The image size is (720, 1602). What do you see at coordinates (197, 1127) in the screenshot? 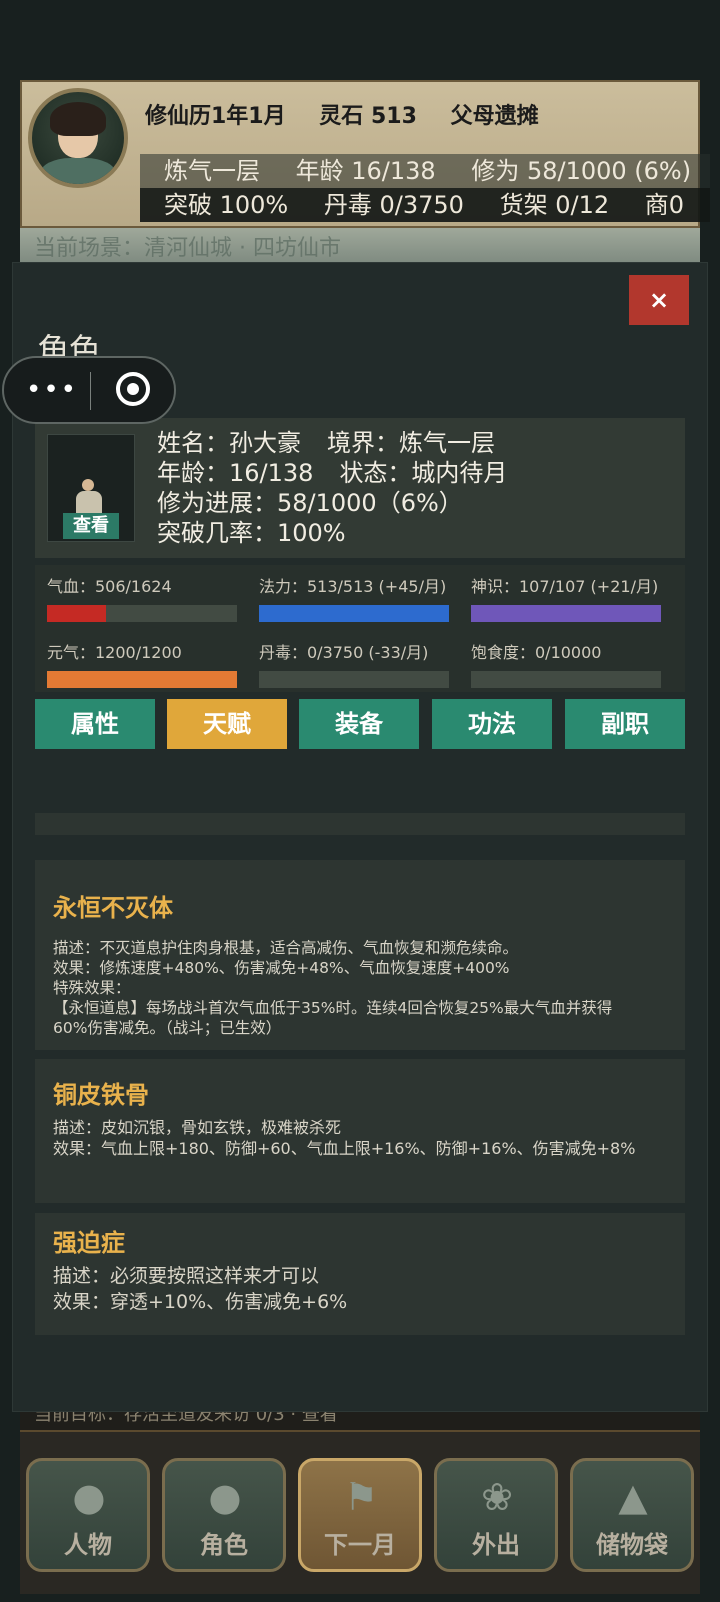
I see `talent-line: 描述：皮如沉银，骨如玄铁，极难被杀死` at bounding box center [197, 1127].